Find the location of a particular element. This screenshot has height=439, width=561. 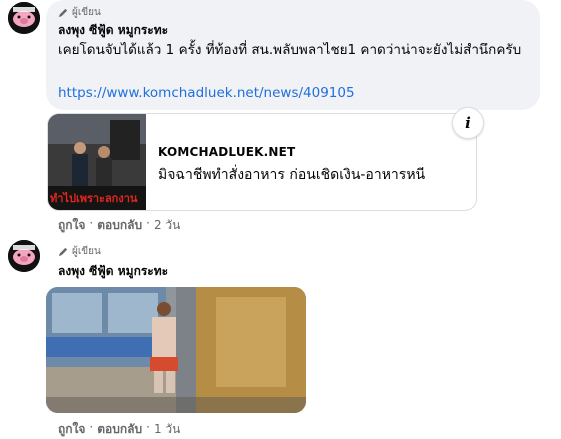

comment-photo is located at coordinates (176, 350).